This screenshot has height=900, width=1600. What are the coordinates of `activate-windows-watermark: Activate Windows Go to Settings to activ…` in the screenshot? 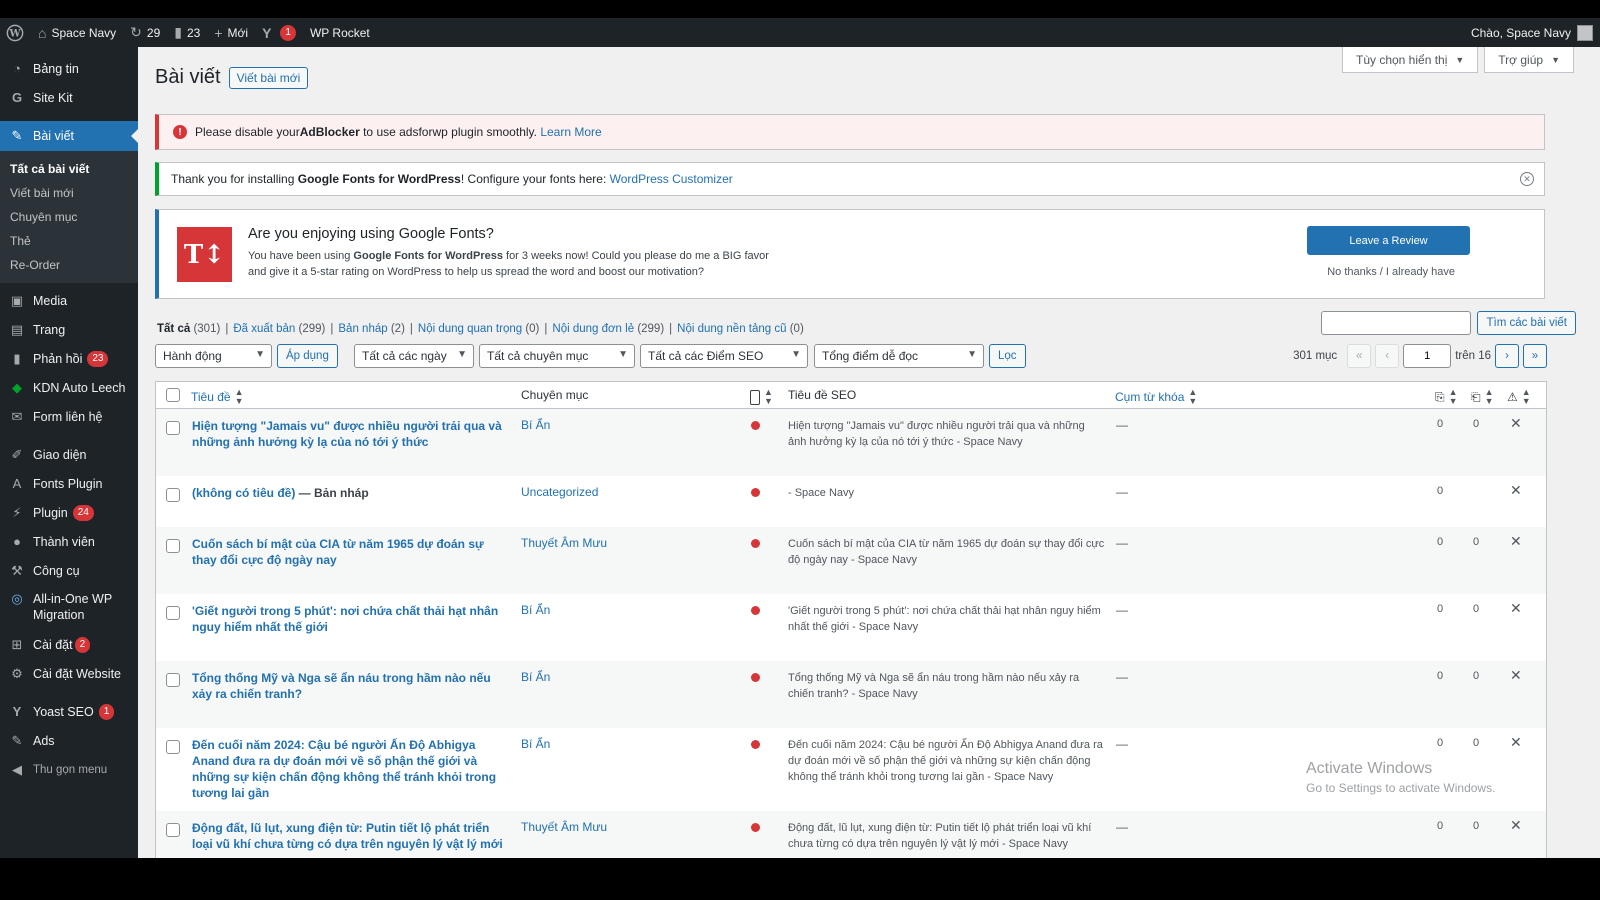 It's located at (1401, 777).